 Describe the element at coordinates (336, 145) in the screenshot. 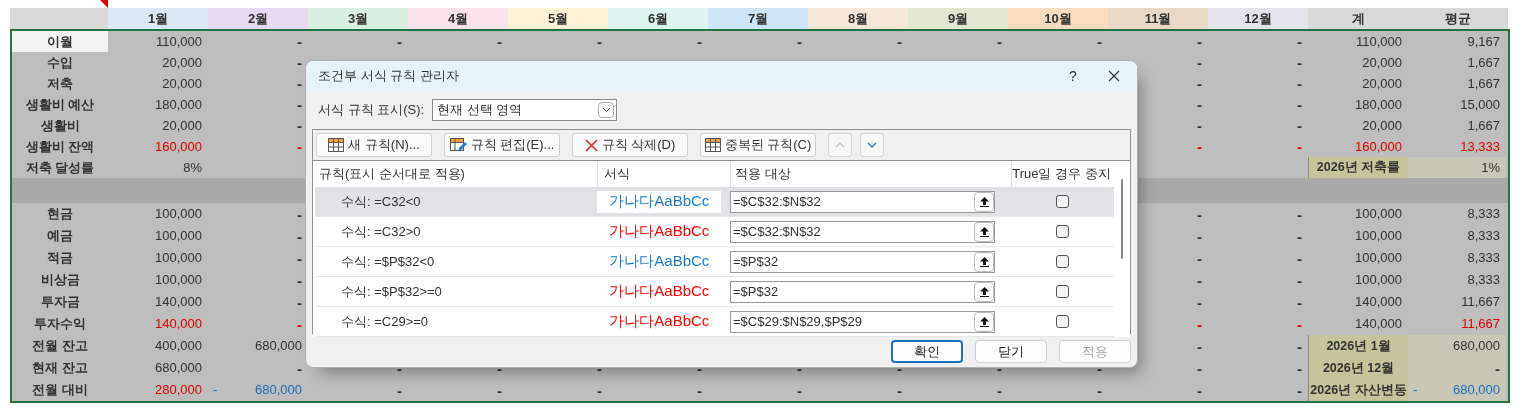

I see `table-icon` at that location.